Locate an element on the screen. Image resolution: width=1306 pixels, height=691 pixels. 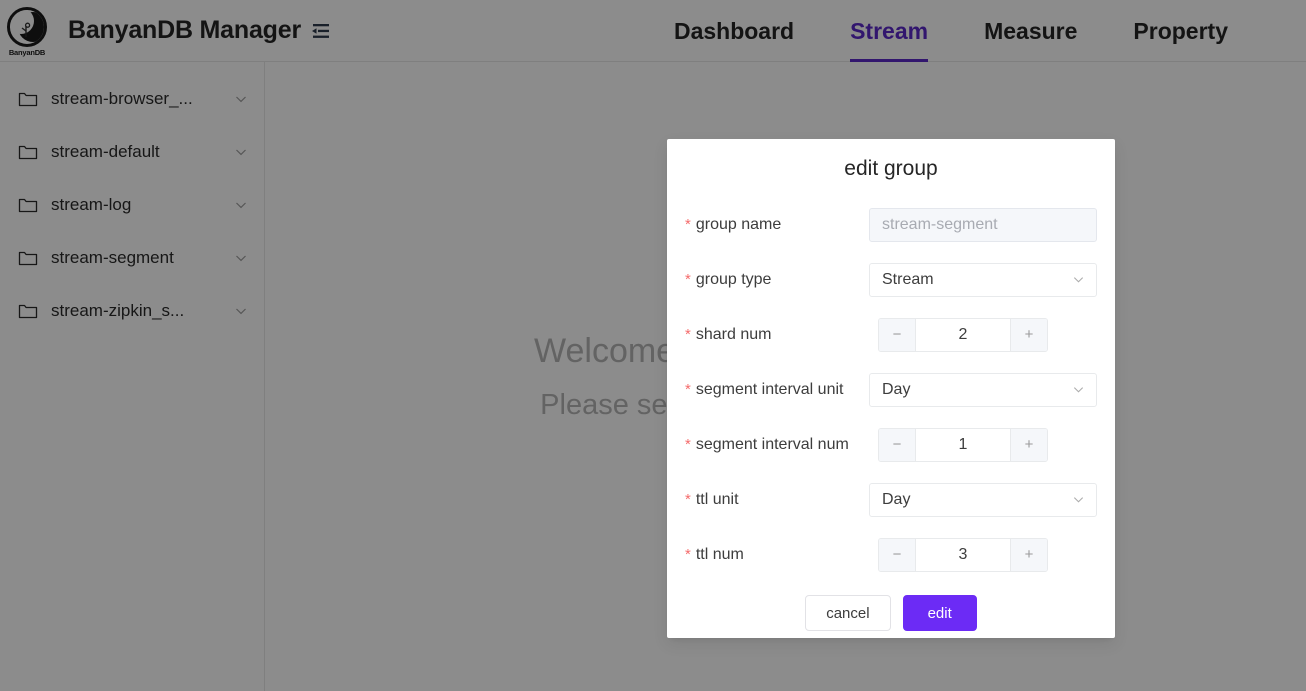
field-label-text: segment interval num is located at coordinates (772, 444).